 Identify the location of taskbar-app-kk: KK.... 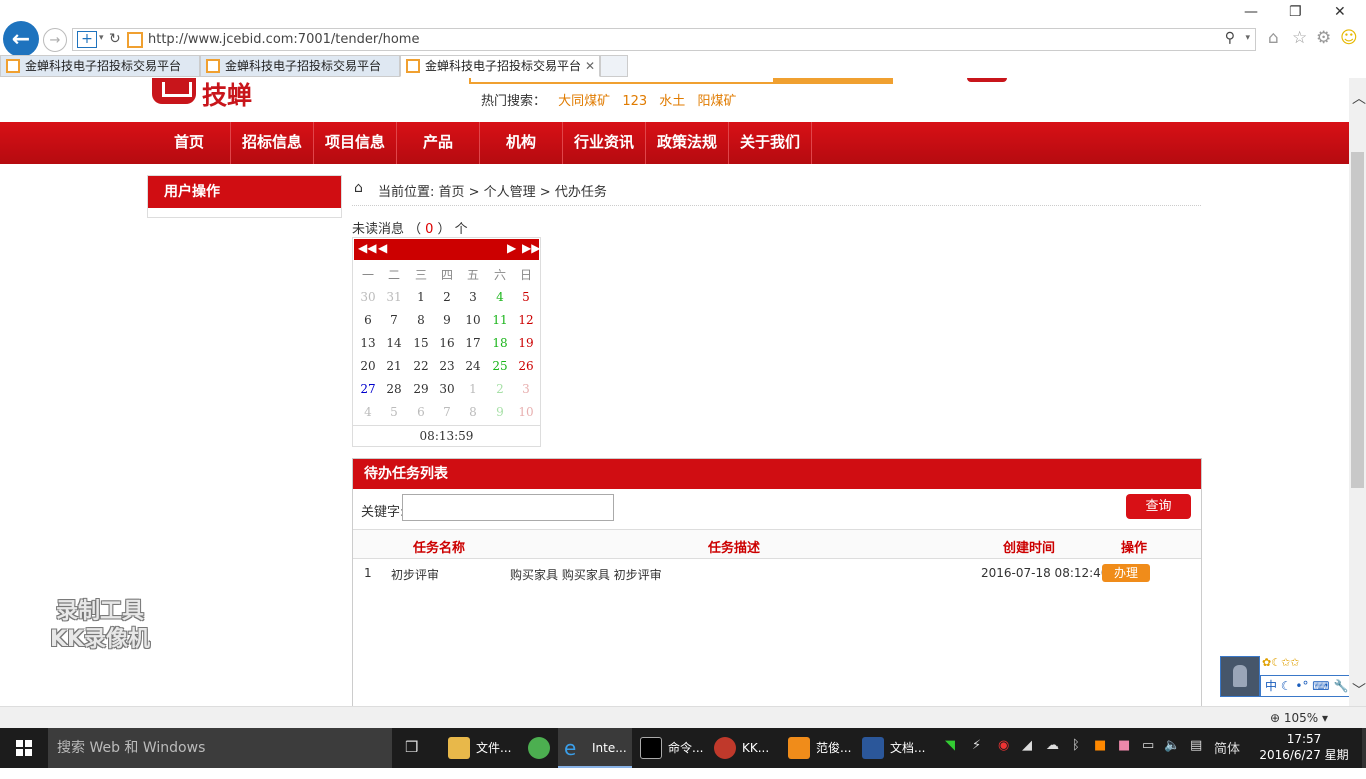
(745, 748).